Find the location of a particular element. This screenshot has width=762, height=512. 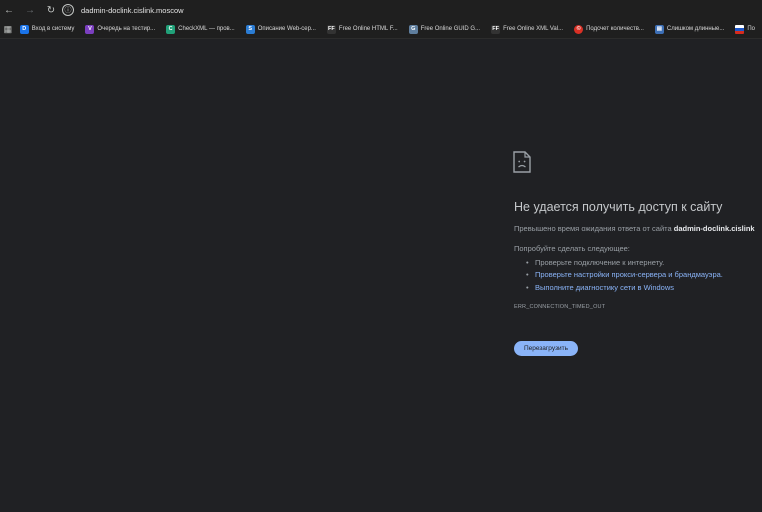

reload-button: Перезагрузить is located at coordinates (546, 348).